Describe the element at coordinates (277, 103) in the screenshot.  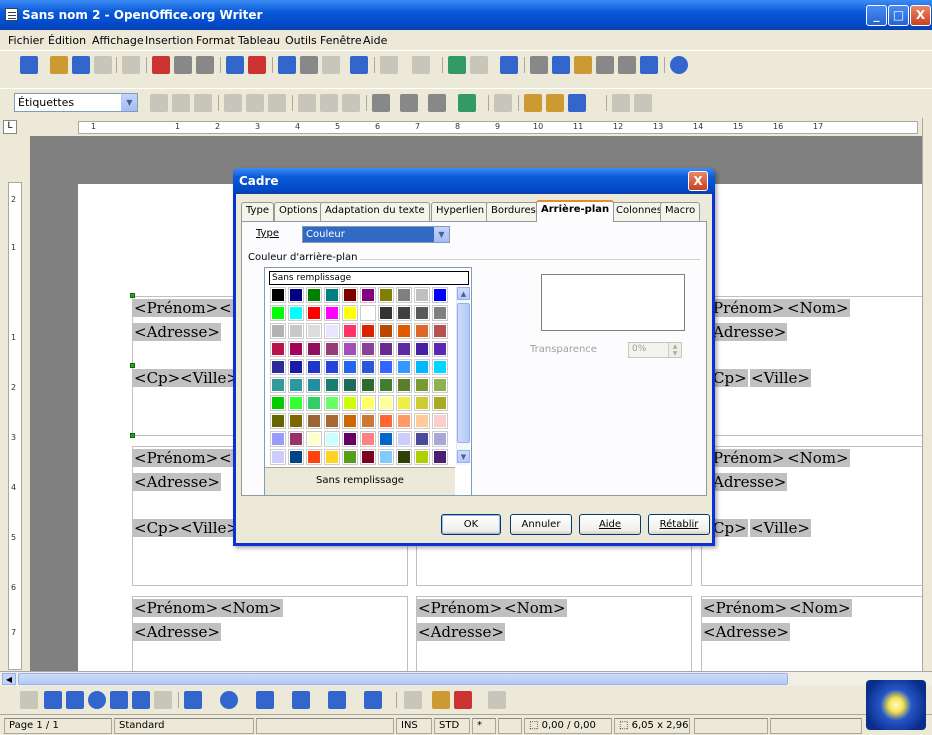
I see `align-right-icon` at that location.